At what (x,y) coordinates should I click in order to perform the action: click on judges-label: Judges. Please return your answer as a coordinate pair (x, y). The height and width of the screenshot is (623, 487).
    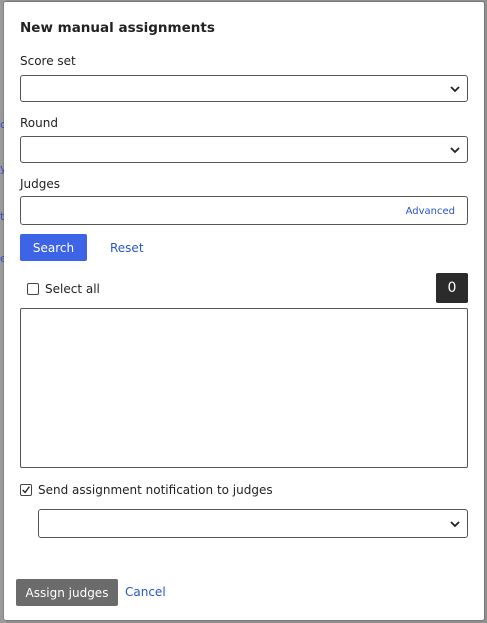
    Looking at the image, I should click on (40, 184).